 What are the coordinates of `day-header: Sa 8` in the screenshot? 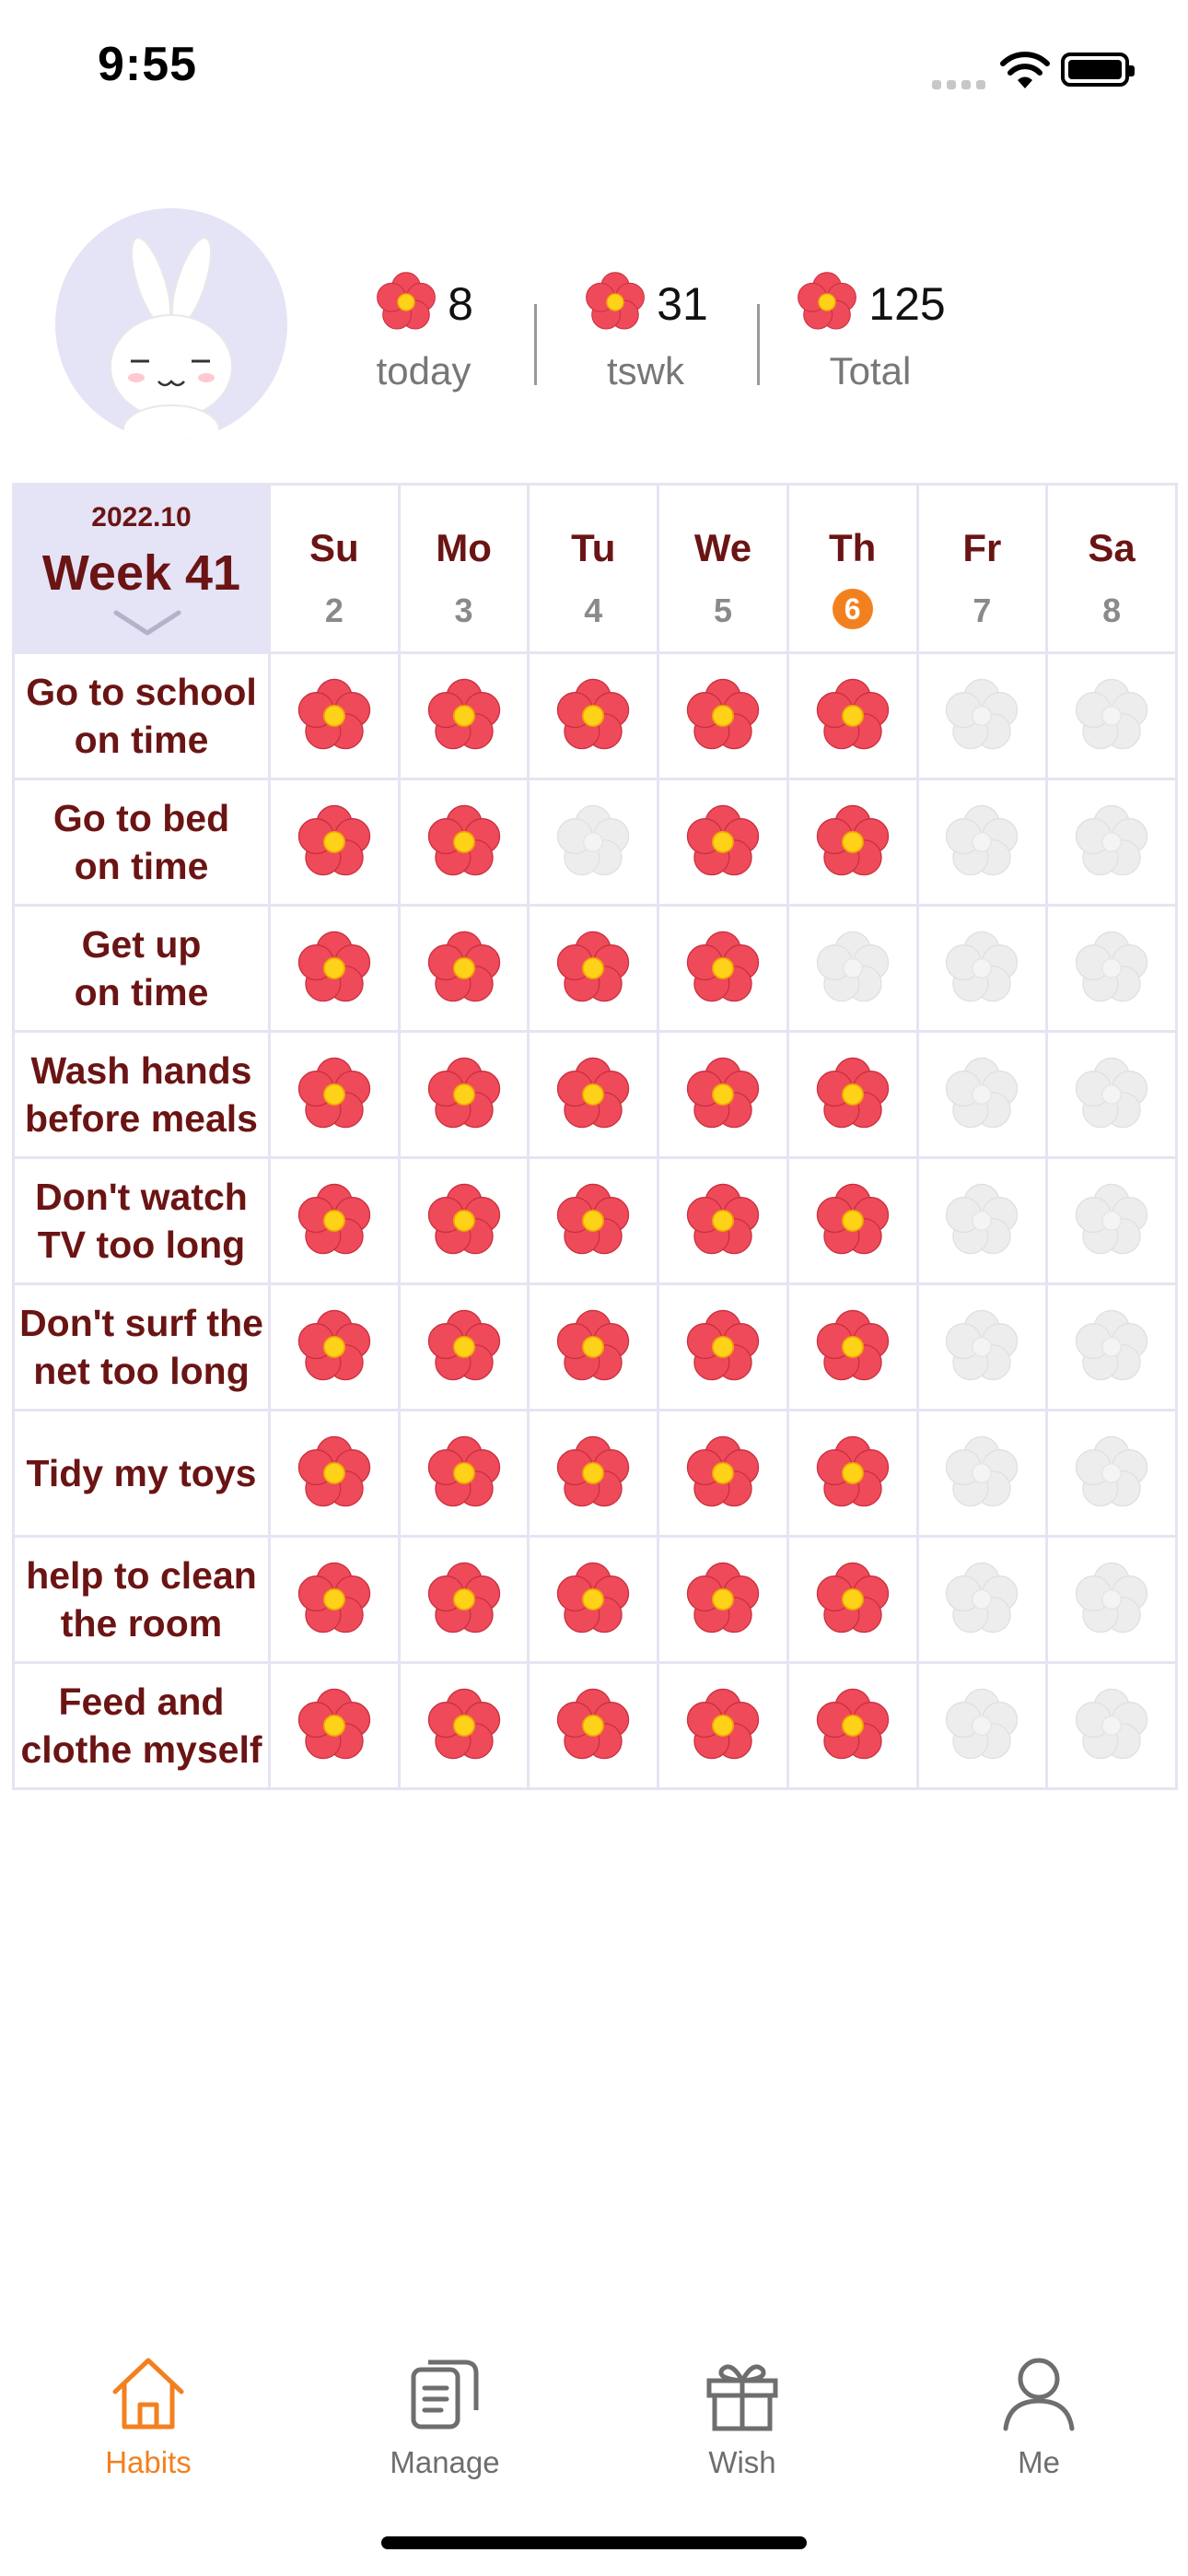 It's located at (1111, 568).